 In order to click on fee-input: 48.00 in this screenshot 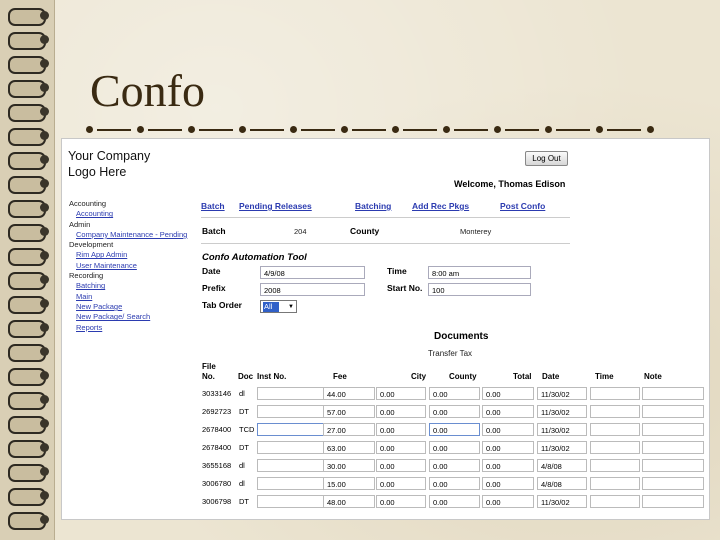, I will do `click(349, 501)`.